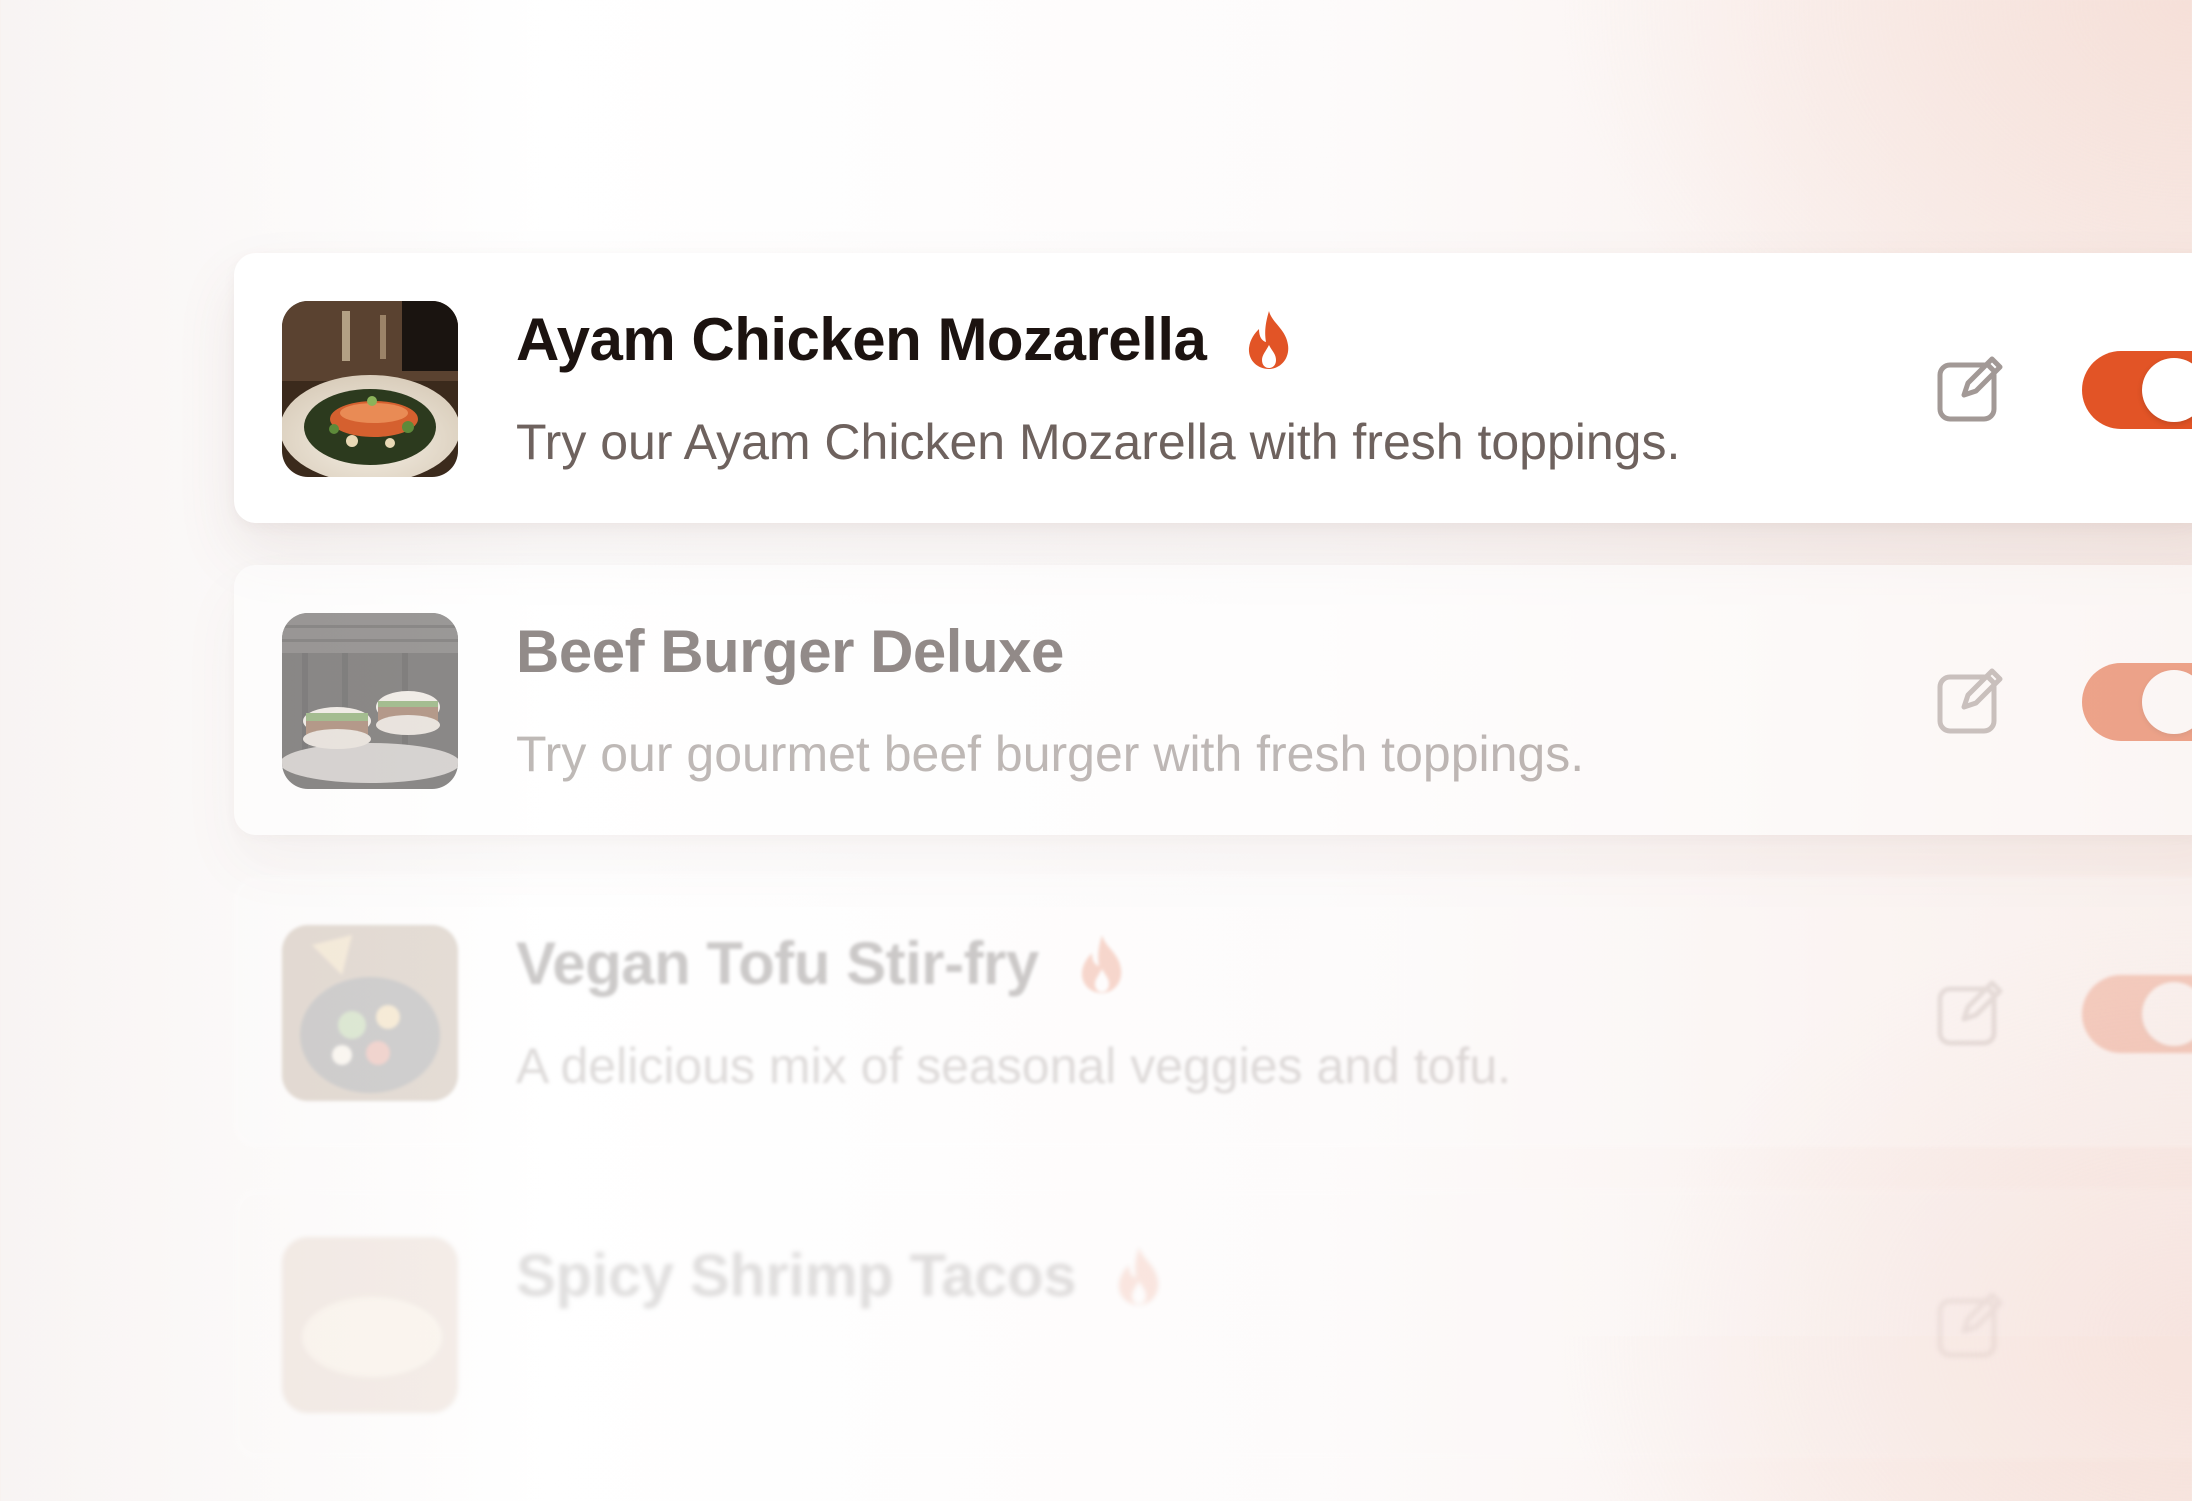  What do you see at coordinates (796, 1275) in the screenshot?
I see `menu-item-title: Spicy Shrimp Tacos` at bounding box center [796, 1275].